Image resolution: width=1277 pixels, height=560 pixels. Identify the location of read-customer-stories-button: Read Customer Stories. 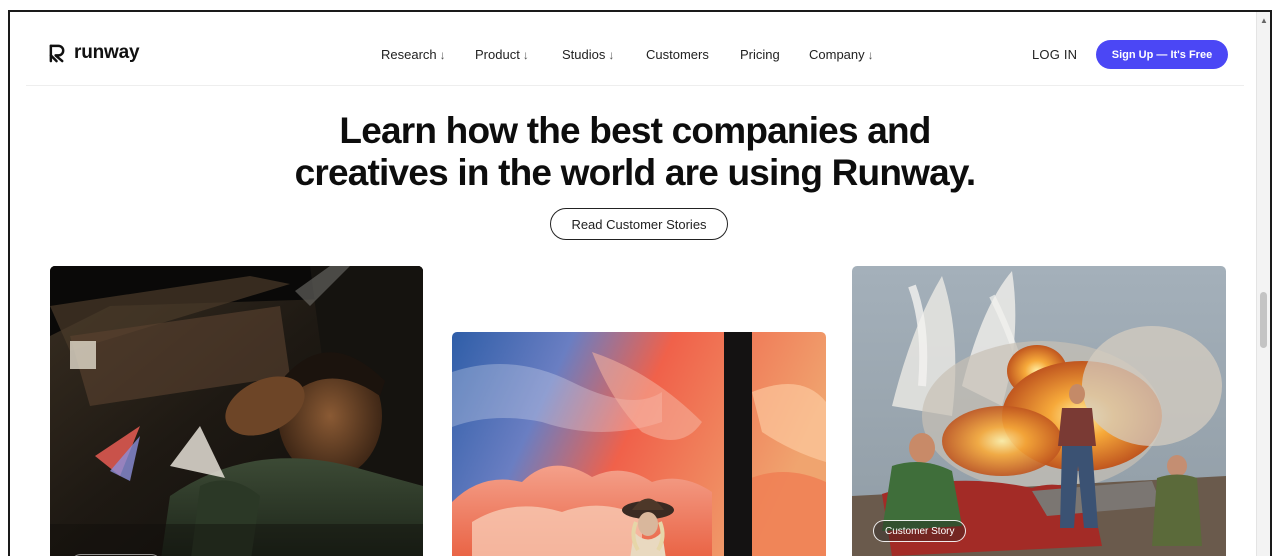
(639, 224).